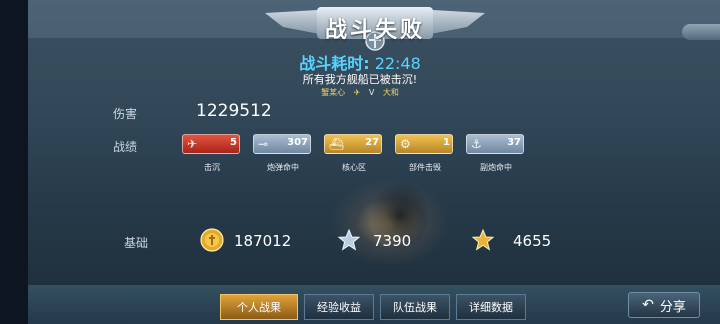 This screenshot has height=324, width=720. I want to click on sink-icon: ✈, so click(192, 144).